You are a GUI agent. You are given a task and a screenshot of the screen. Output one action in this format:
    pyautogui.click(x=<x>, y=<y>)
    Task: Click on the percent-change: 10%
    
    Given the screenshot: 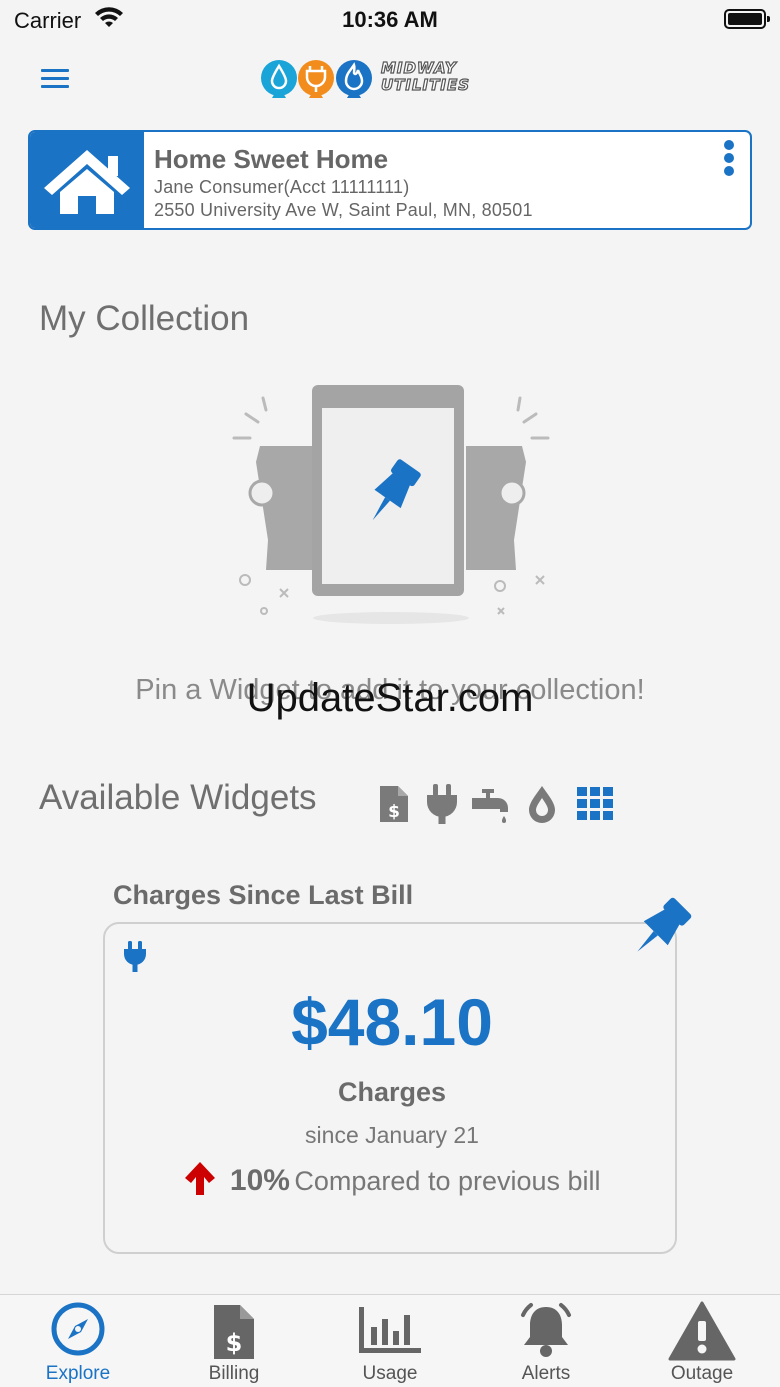 What is the action you would take?
    pyautogui.click(x=259, y=1180)
    